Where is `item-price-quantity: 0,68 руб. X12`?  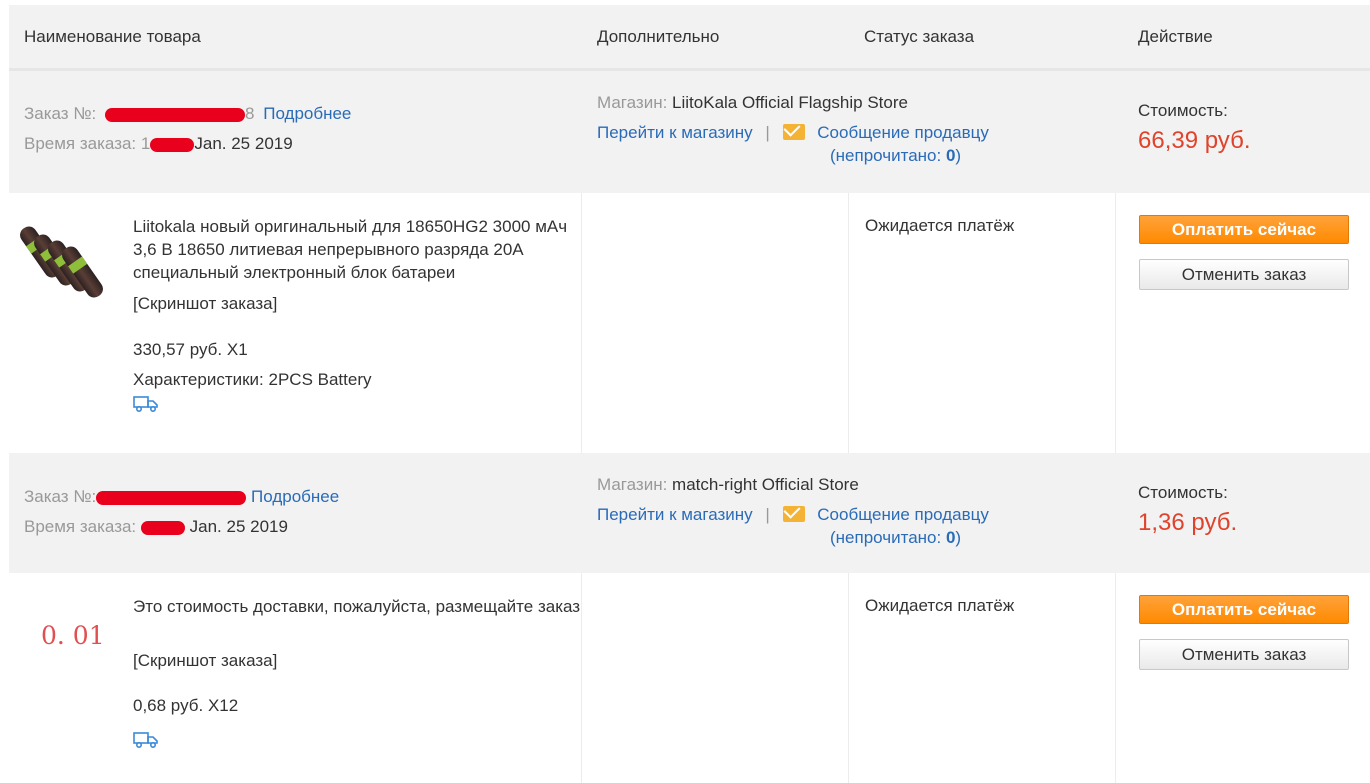 item-price-quantity: 0,68 руб. X12 is located at coordinates (186, 705).